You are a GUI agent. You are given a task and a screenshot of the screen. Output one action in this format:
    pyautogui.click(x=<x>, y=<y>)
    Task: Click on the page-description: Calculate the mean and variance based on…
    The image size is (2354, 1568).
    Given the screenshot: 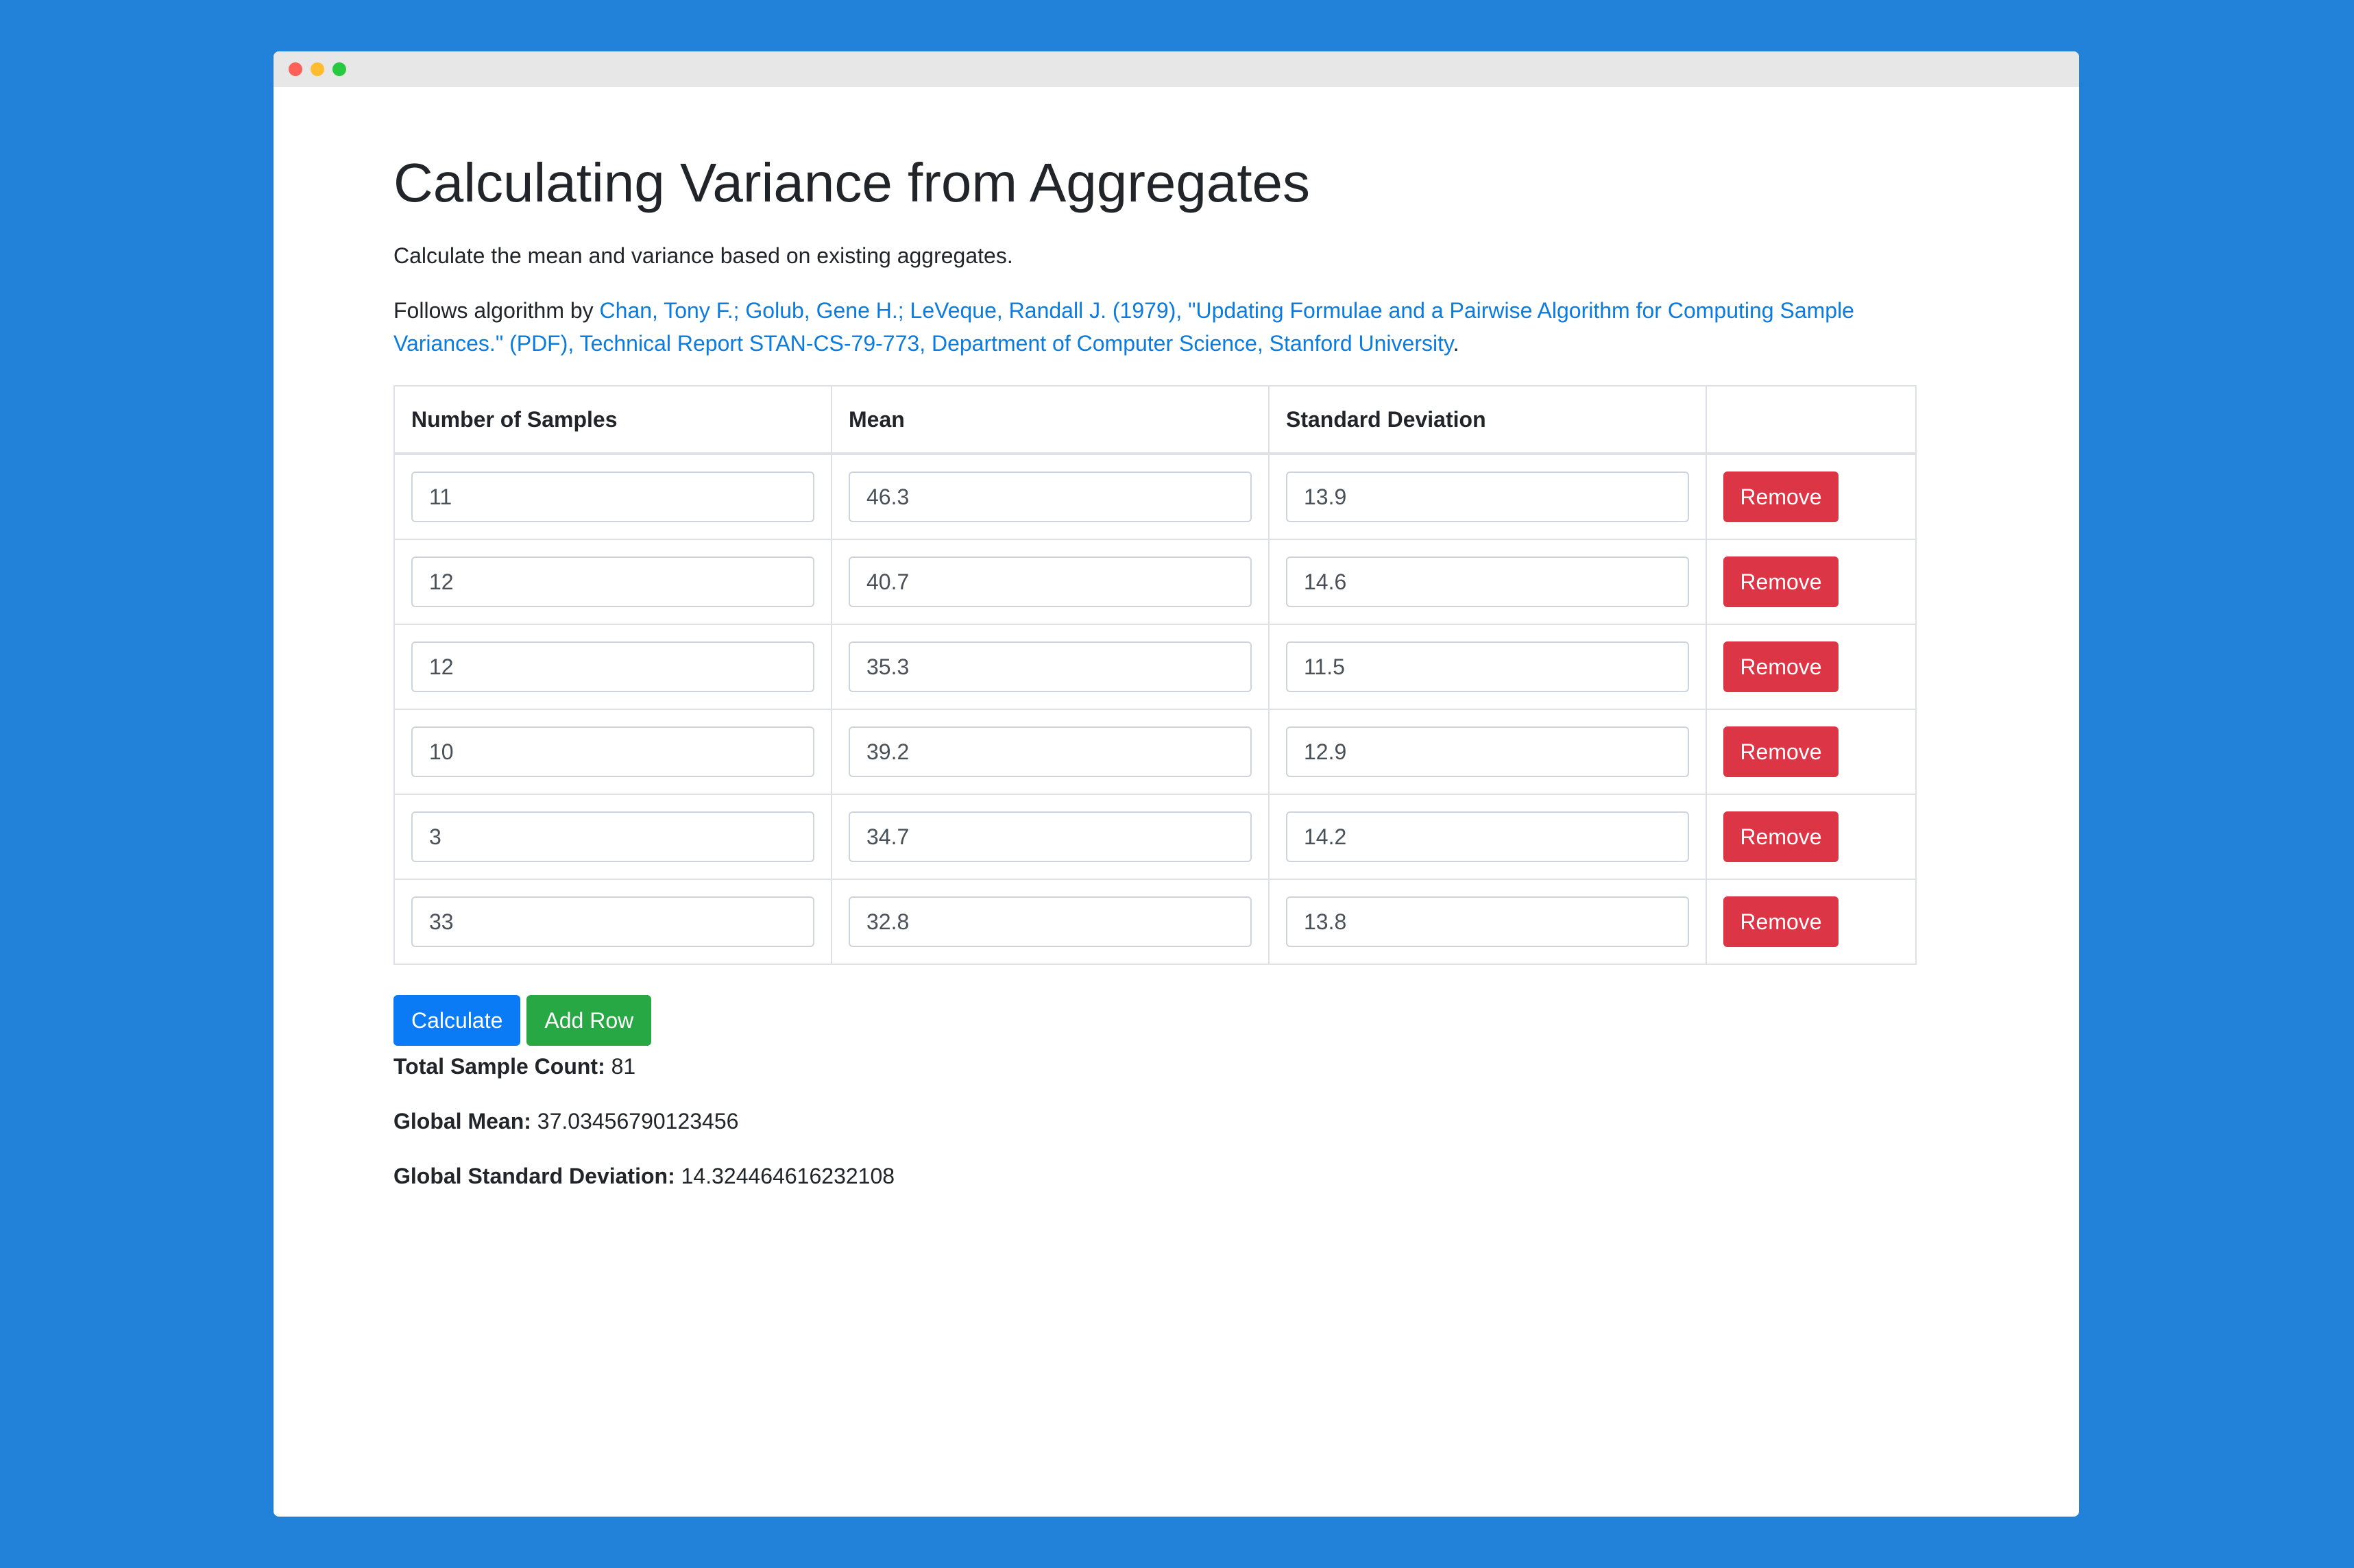 What is the action you would take?
    pyautogui.click(x=703, y=255)
    